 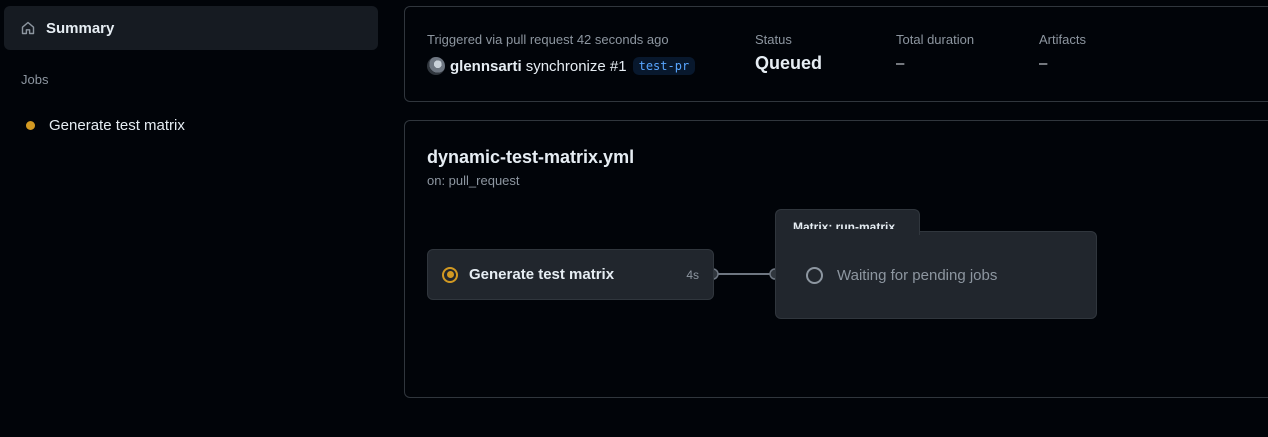 What do you see at coordinates (576, 66) in the screenshot?
I see `event-link: synchronize #1` at bounding box center [576, 66].